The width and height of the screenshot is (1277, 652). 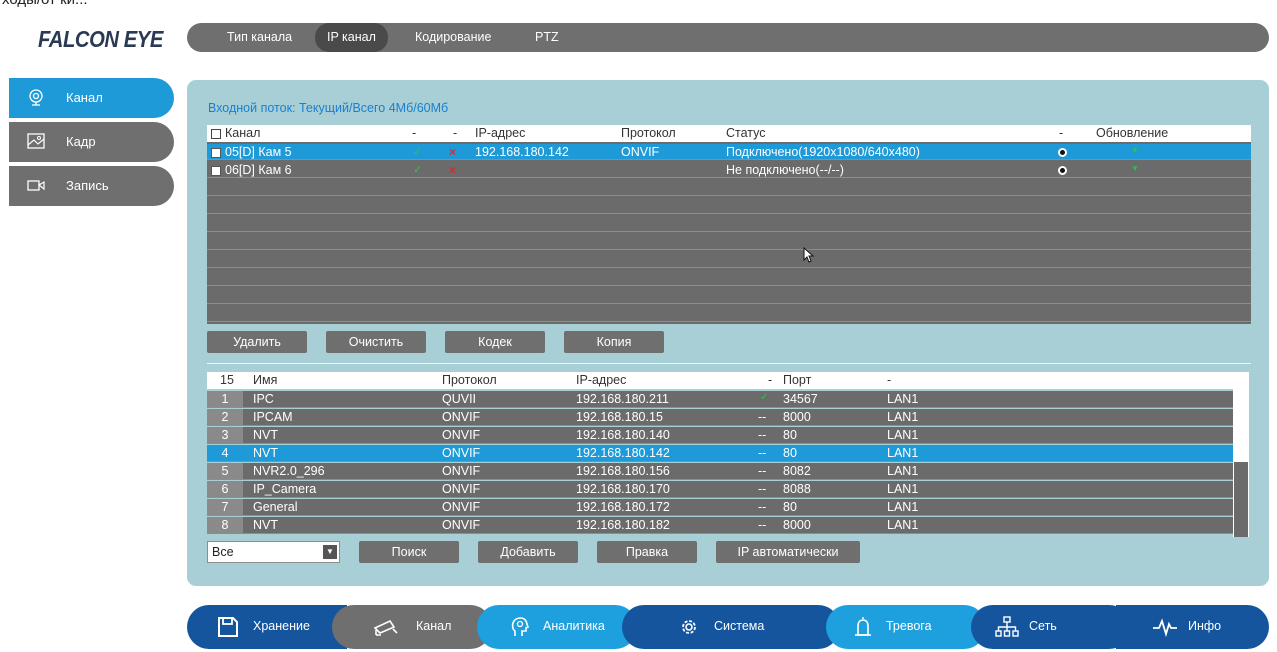 I want to click on tab-ip-channel: IP канал, so click(x=351, y=37).